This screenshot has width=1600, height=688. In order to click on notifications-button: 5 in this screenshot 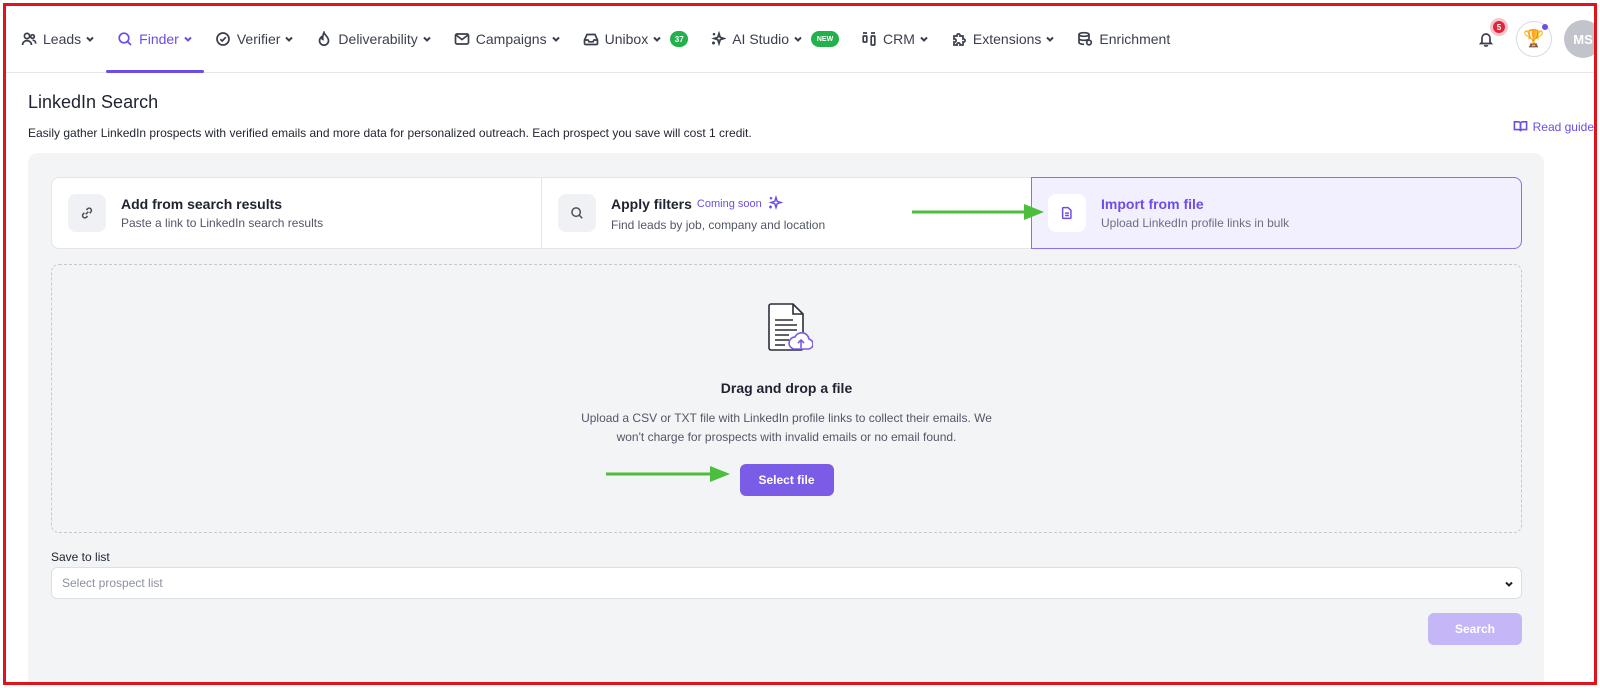, I will do `click(1491, 34)`.